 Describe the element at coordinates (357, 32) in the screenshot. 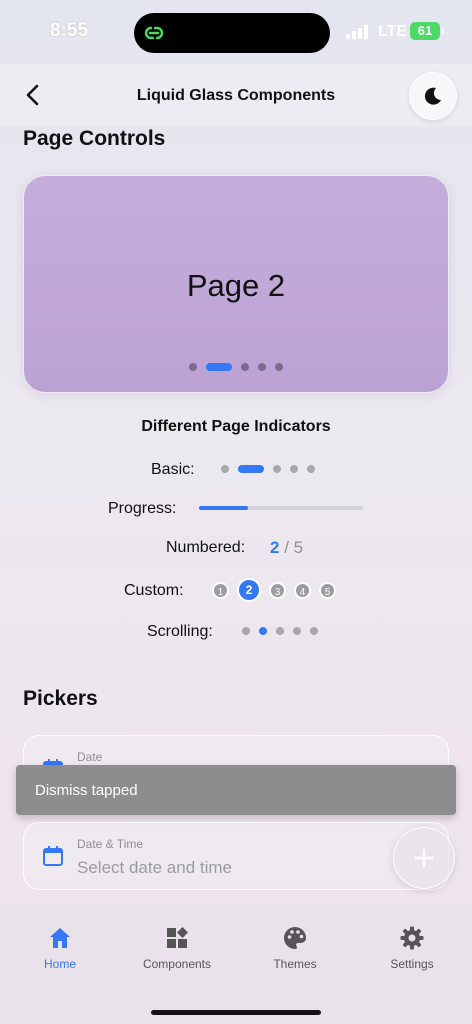

I see `signal-icon` at that location.